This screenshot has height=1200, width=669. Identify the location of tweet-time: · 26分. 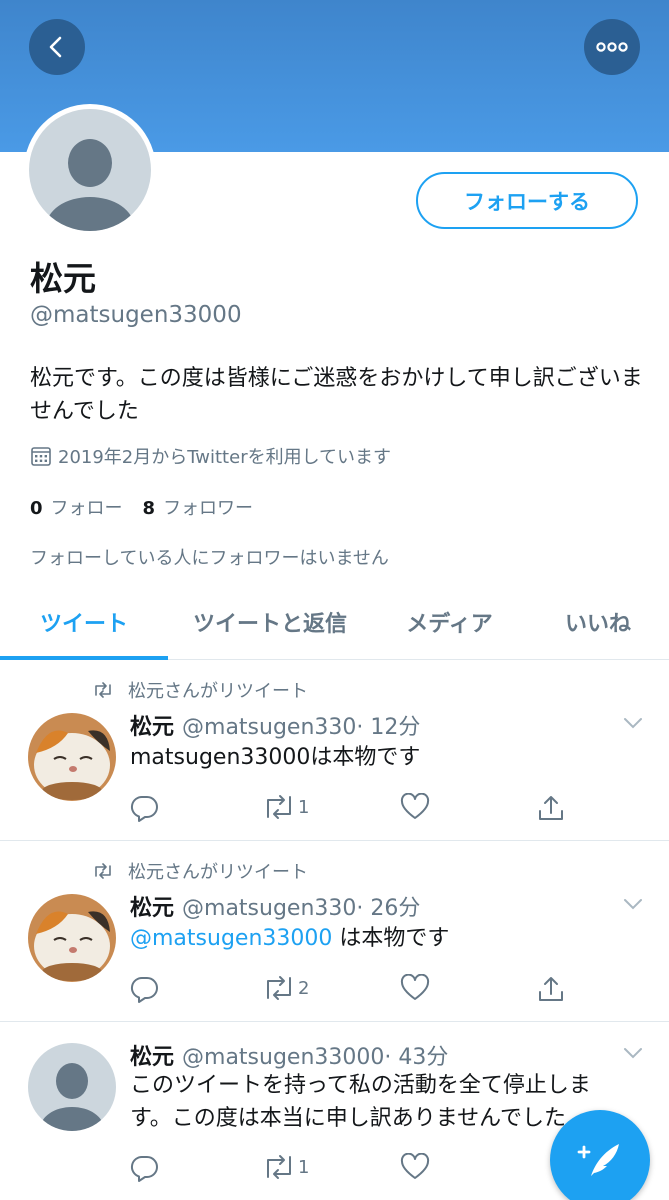
(388, 908).